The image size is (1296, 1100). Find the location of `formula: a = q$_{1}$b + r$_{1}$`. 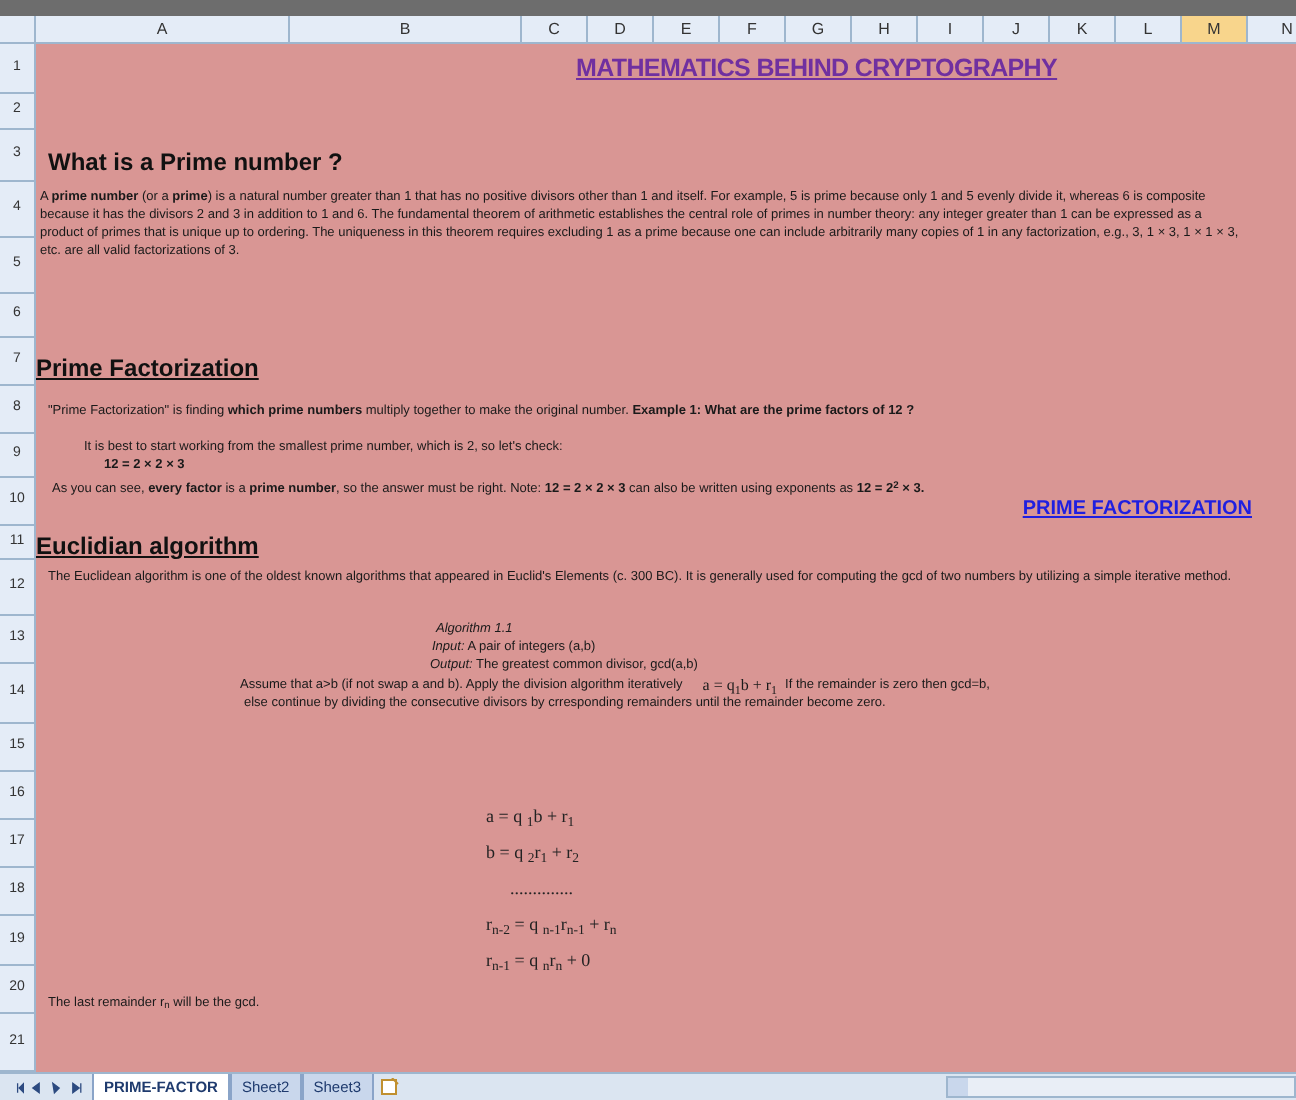

formula: a = q$_{1}$b + r$_{1}$ is located at coordinates (740, 685).